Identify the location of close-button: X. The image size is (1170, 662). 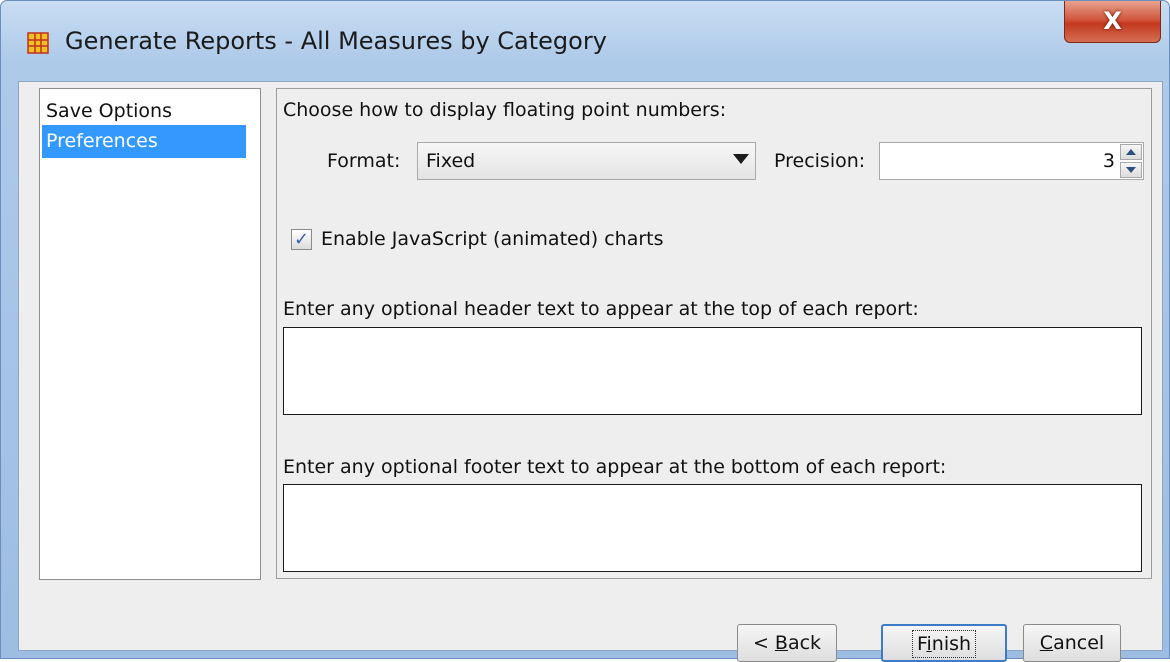
(1112, 22).